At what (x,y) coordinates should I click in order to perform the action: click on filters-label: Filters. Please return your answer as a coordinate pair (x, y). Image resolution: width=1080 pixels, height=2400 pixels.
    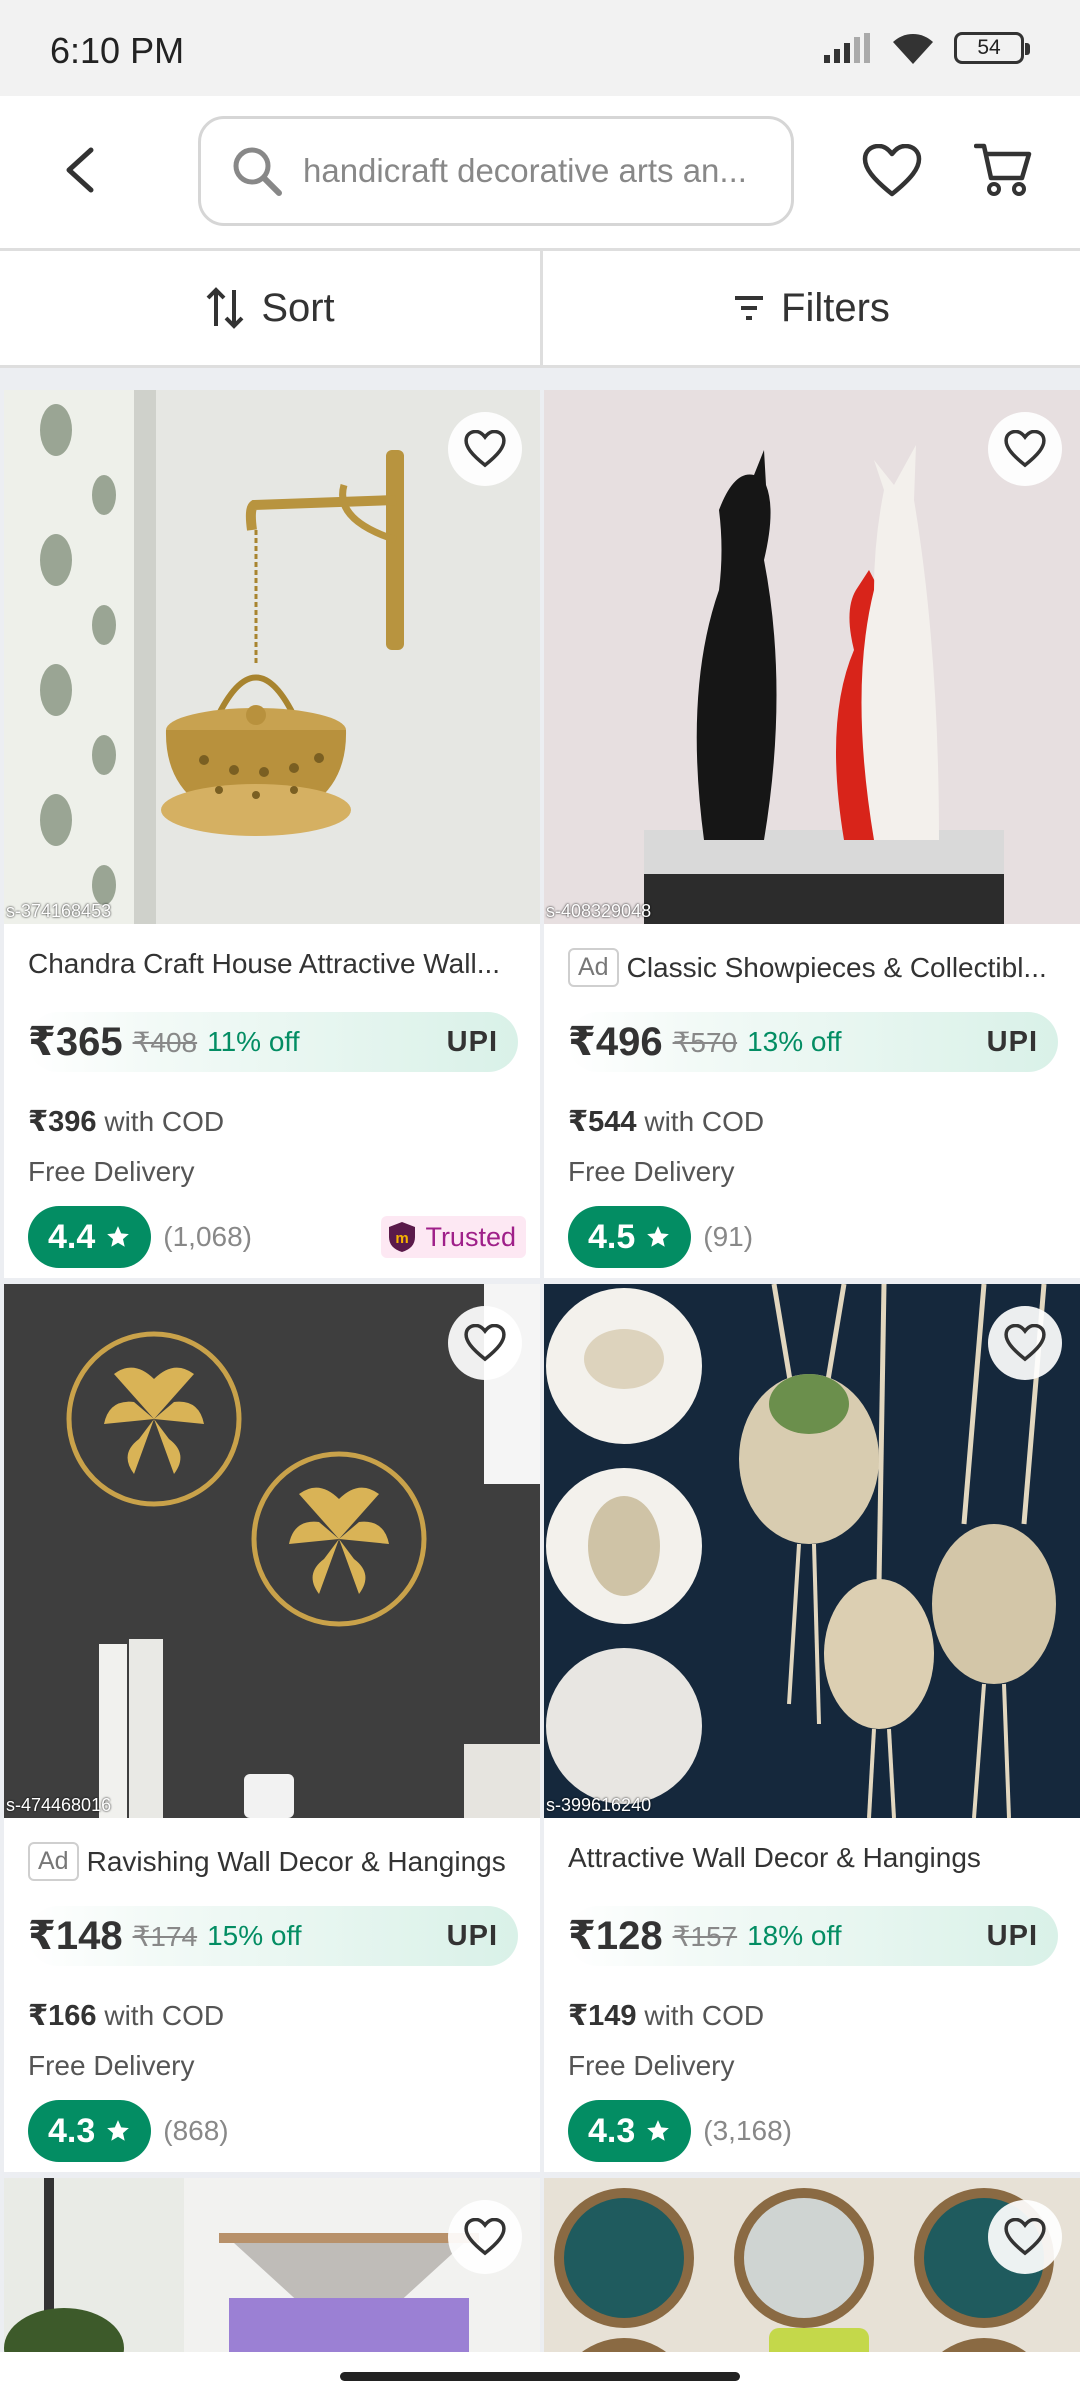
    Looking at the image, I should click on (835, 307).